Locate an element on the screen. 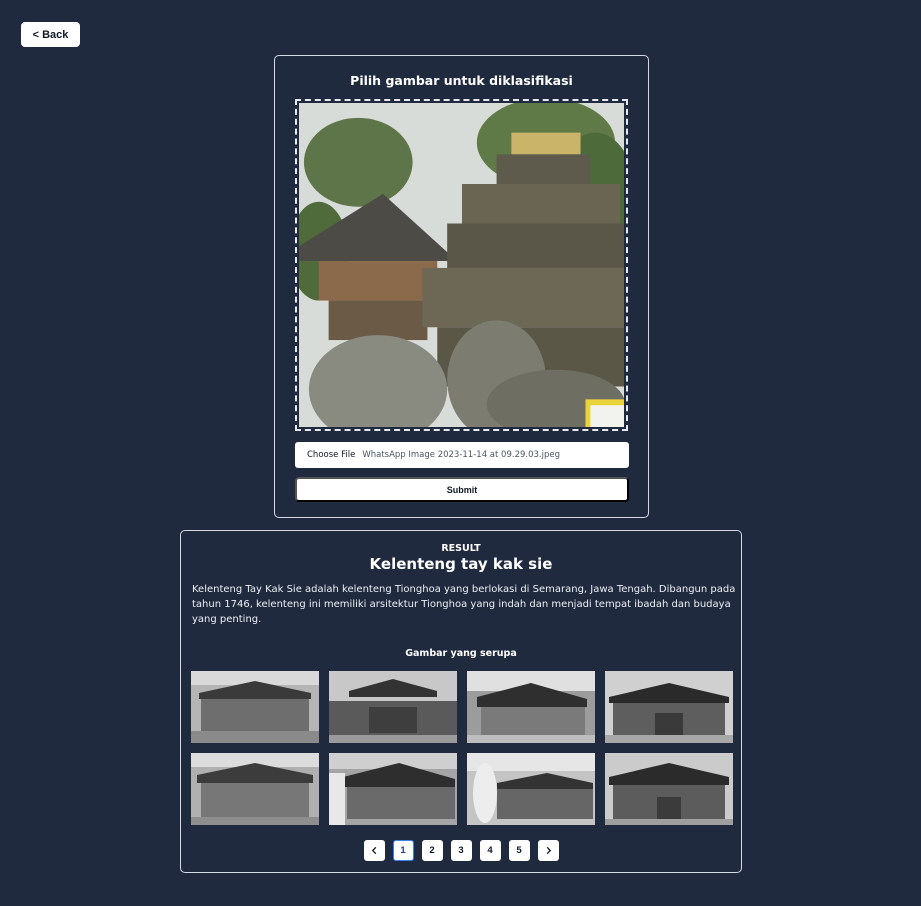  previous-page-button is located at coordinates (374, 850).